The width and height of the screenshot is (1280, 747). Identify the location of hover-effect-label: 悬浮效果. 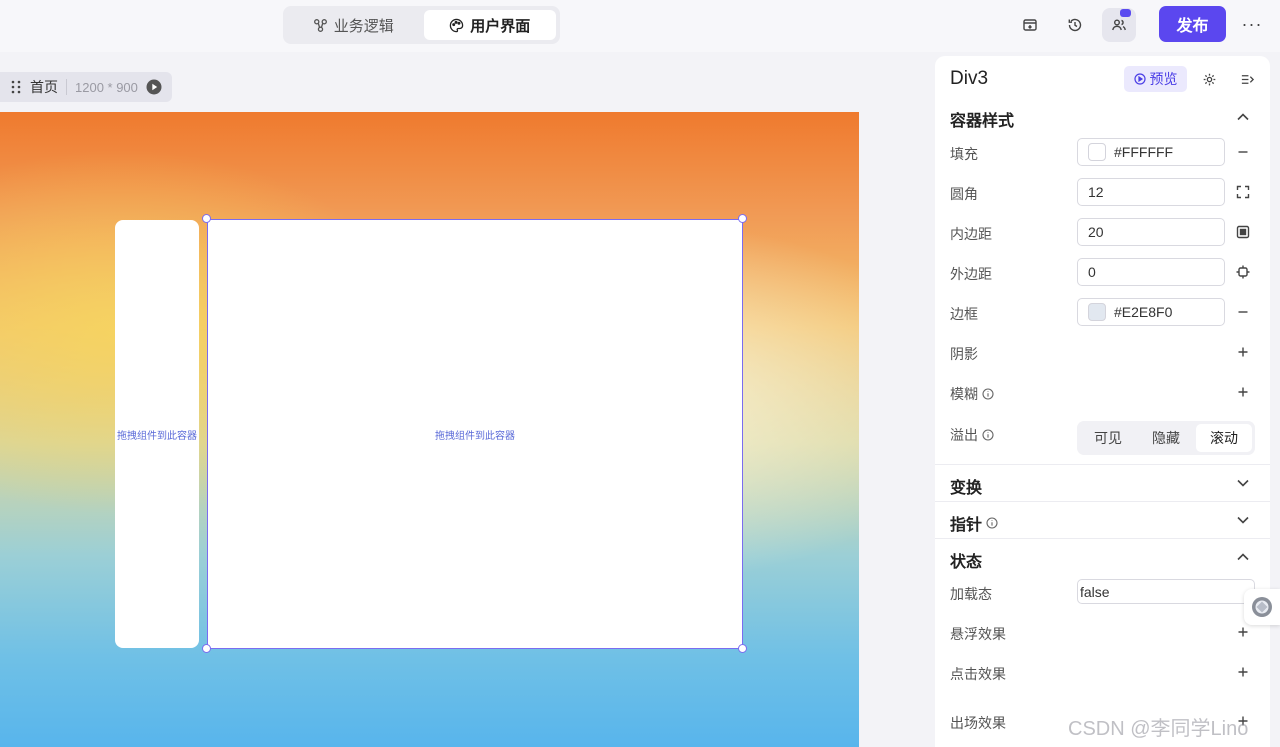
(978, 634).